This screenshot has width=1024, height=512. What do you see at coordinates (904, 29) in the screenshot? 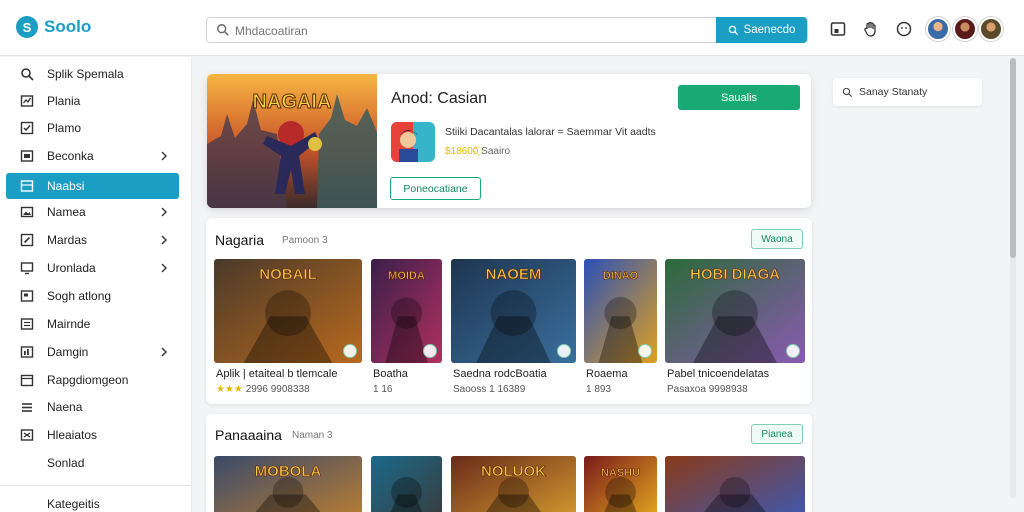
I see `smile-icon` at bounding box center [904, 29].